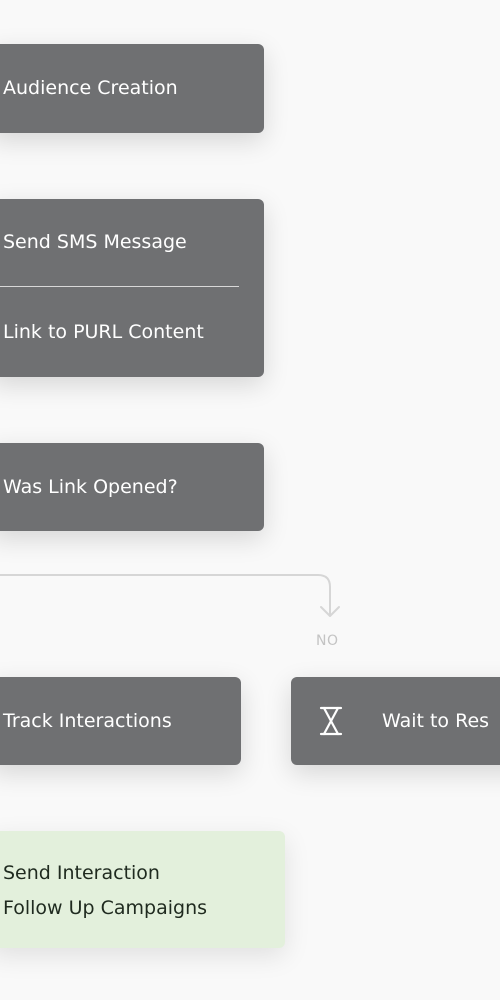  I want to click on node-label-send-sms: Send SMS Message, so click(95, 242).